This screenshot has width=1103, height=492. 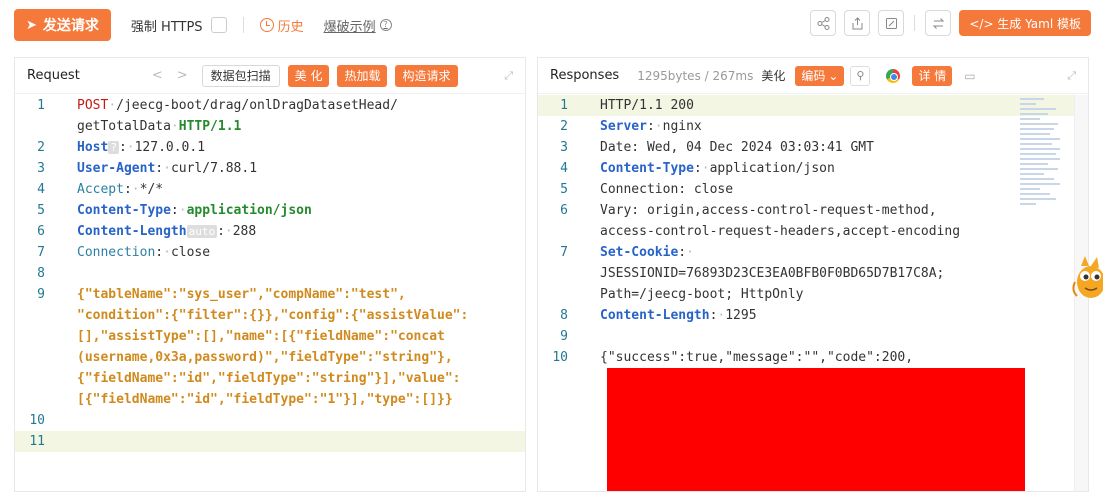 I want to click on prev-request-button: <, so click(x=157, y=75).